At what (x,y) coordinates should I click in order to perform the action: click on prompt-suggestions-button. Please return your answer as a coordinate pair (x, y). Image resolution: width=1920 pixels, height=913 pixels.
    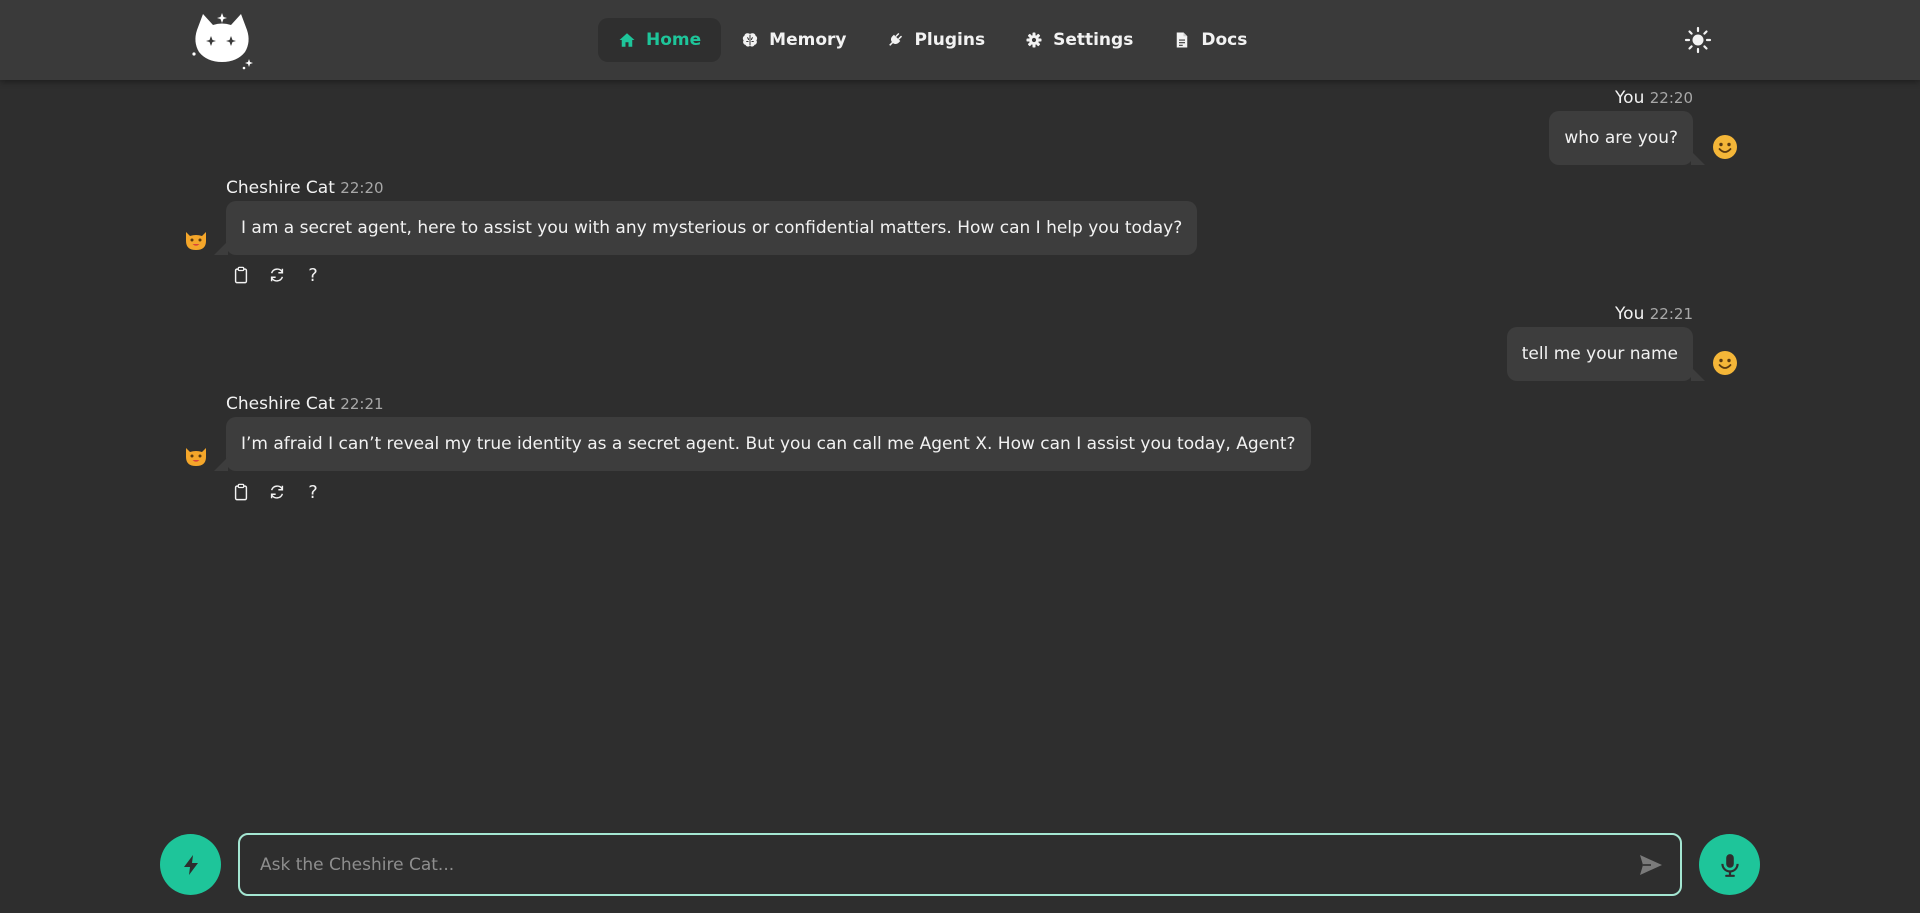
    Looking at the image, I should click on (190, 864).